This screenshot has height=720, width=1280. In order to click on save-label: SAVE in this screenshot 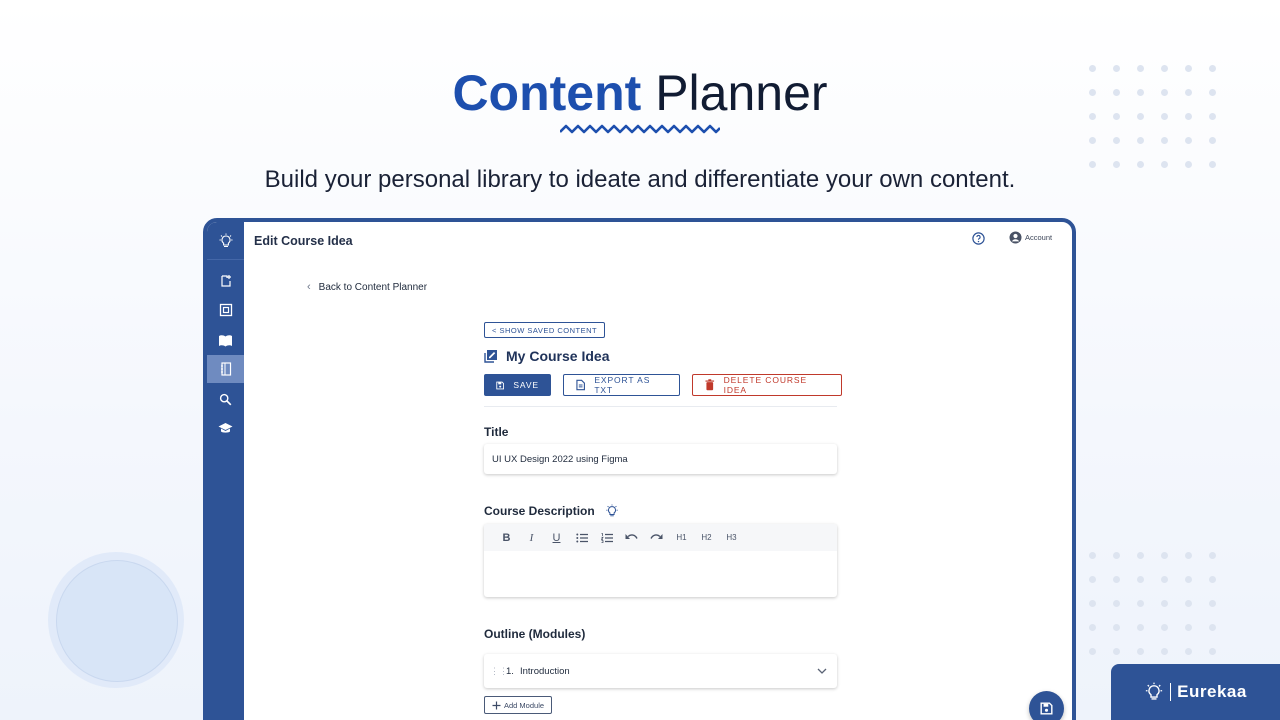, I will do `click(526, 385)`.